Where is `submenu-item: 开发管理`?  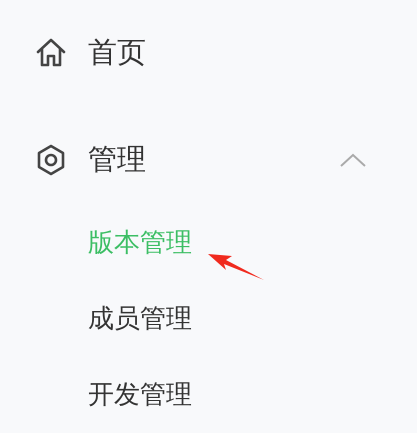
submenu-item: 开发管理 is located at coordinates (150, 394).